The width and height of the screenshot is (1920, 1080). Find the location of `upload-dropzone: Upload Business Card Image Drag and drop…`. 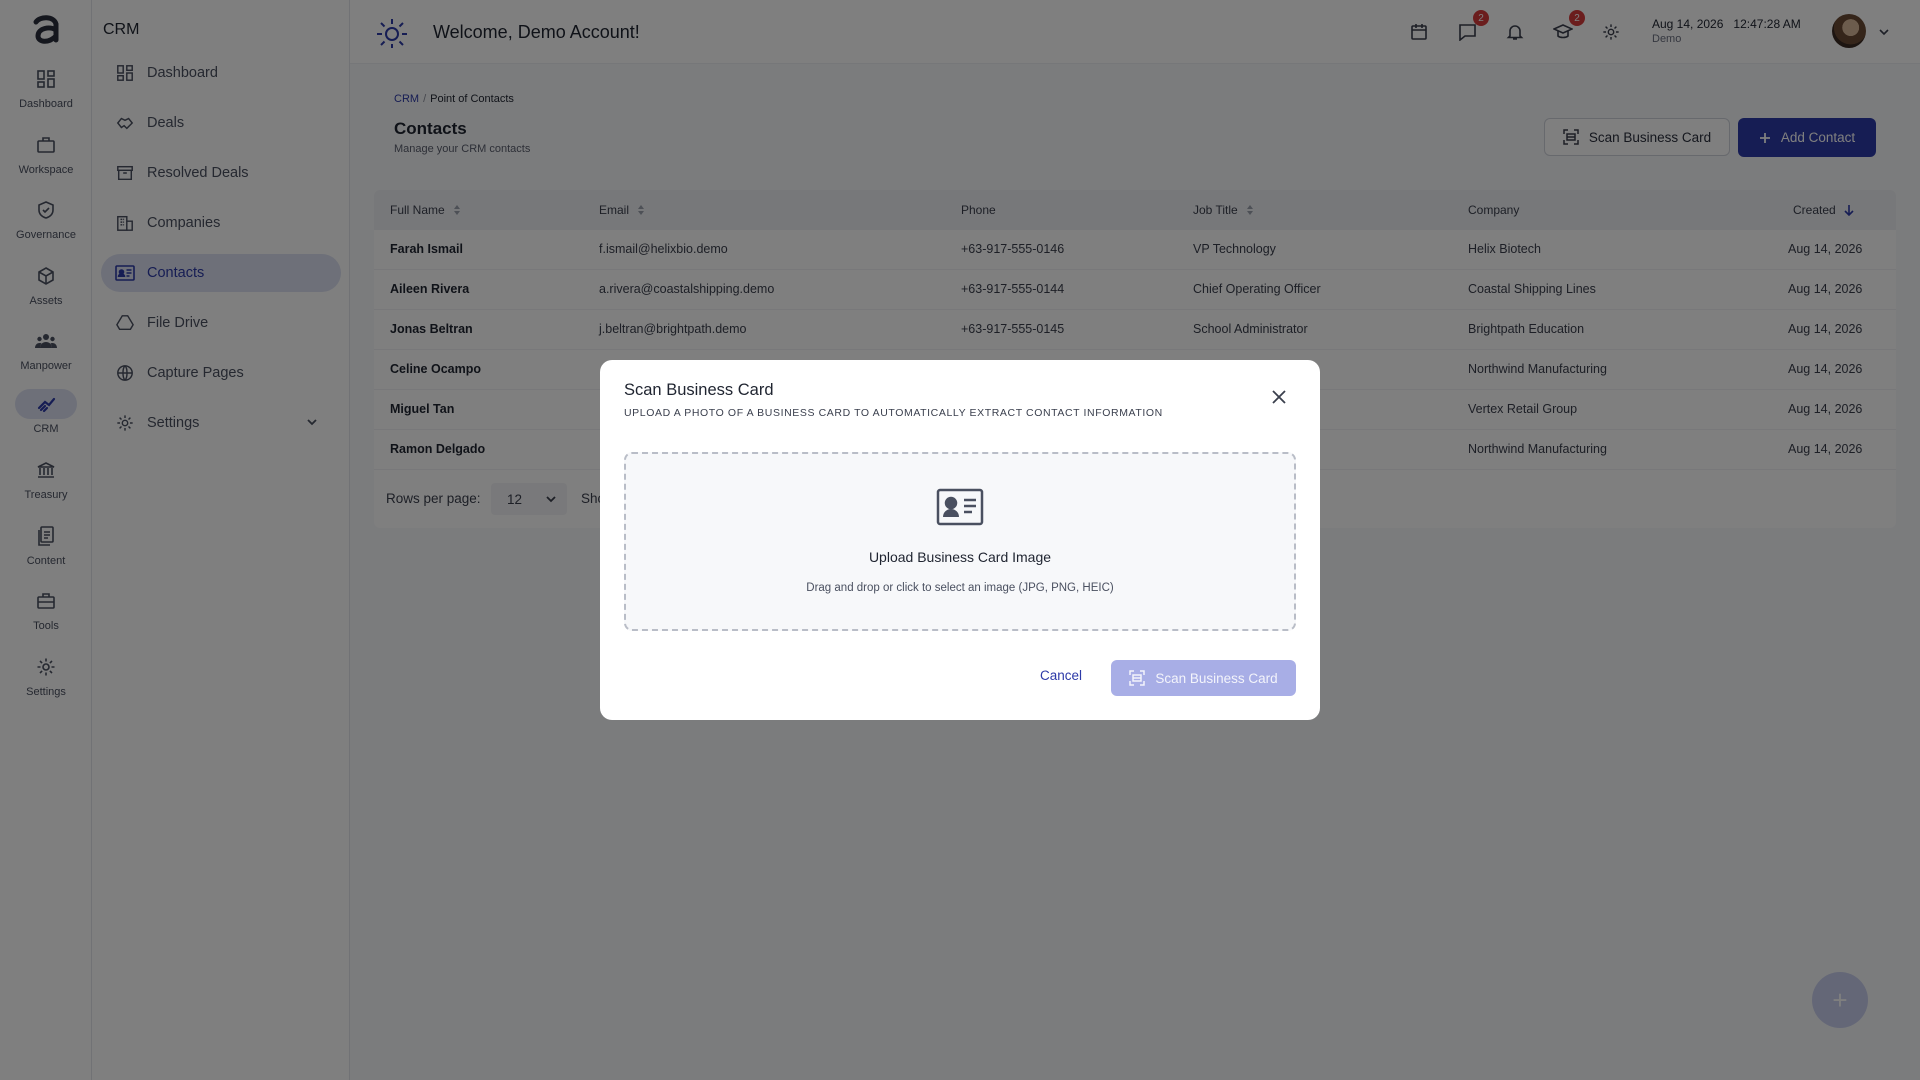

upload-dropzone: Upload Business Card Image Drag and drop… is located at coordinates (960, 541).